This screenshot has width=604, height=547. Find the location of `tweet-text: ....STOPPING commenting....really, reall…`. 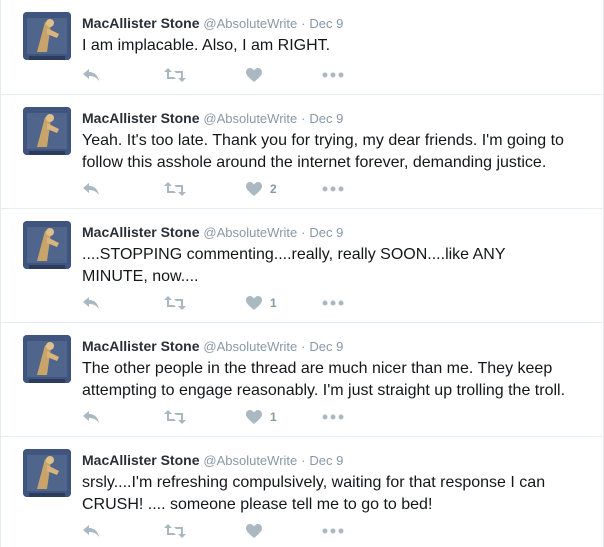

tweet-text: ....STOPPING commenting....really, reall… is located at coordinates (294, 265).